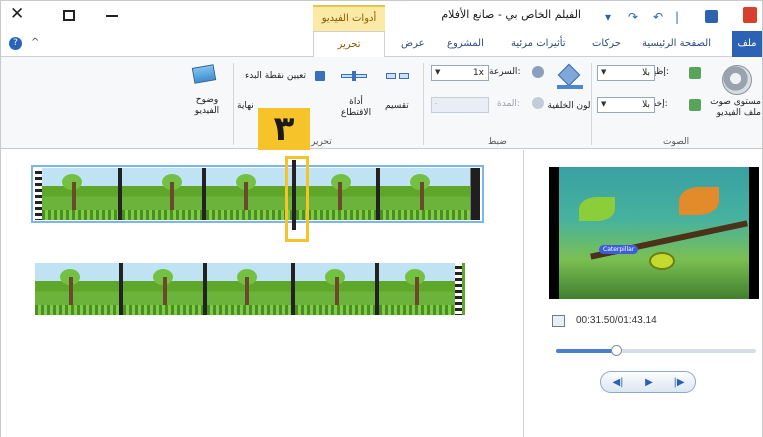 The image size is (763, 437). I want to click on chevron-down-icon: -, so click(436, 104).